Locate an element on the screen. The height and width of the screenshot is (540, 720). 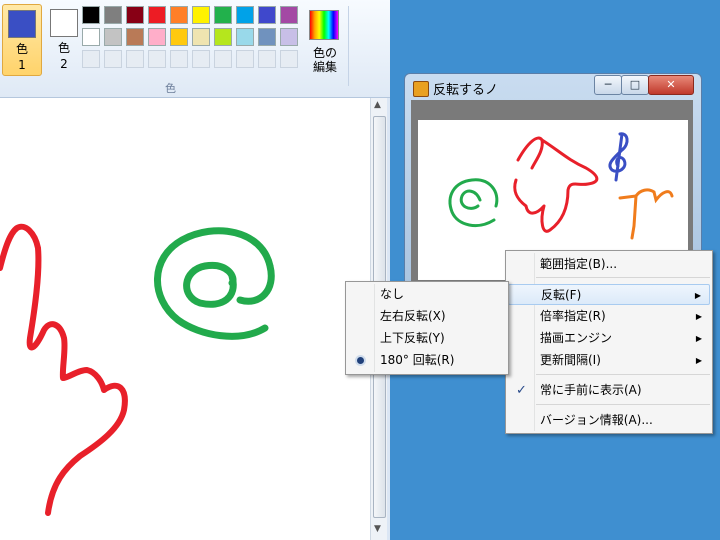
mirror-blue-clef is located at coordinates (618, 157).